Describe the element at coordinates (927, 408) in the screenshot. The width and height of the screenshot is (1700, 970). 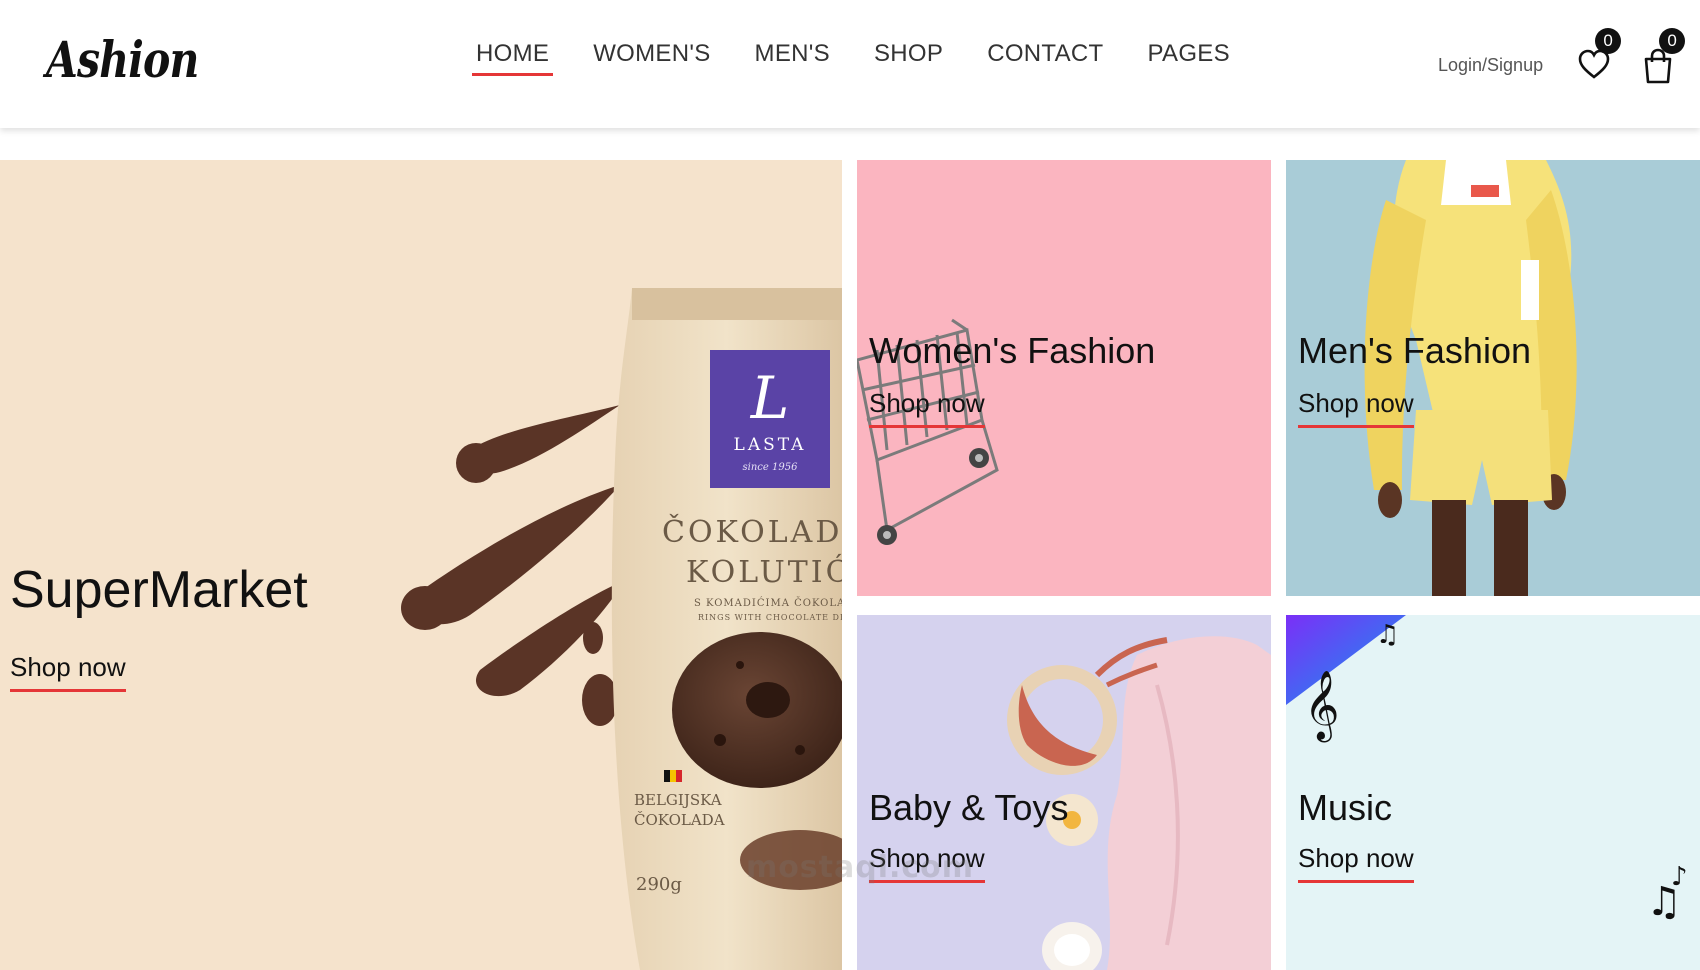
I see `shop-now-link-womens-fashion: Shop now` at that location.